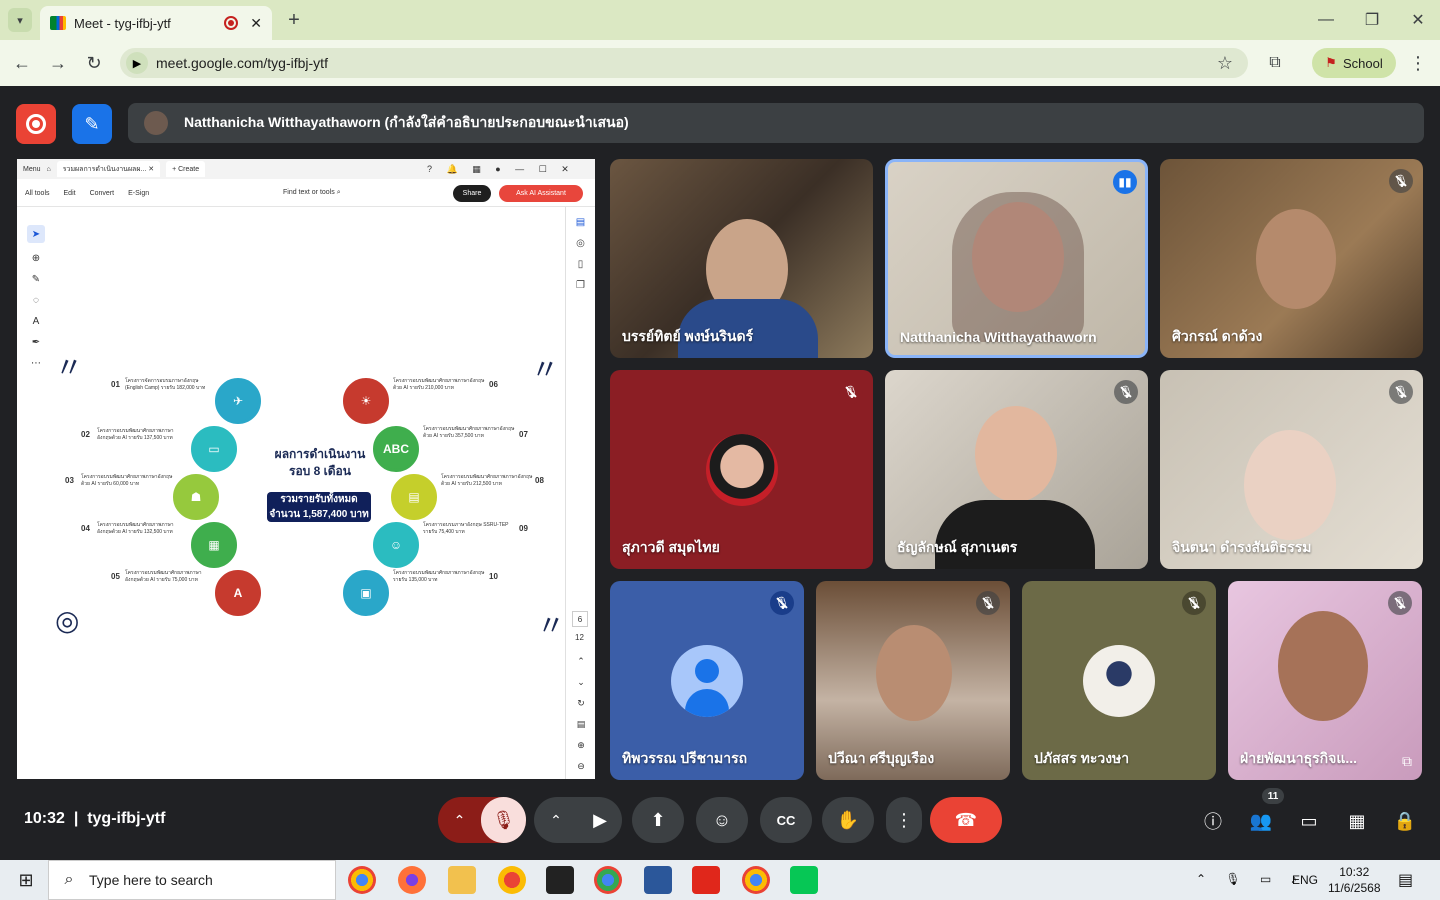 The image size is (1440, 900). Describe the element at coordinates (156, 23) in the screenshot. I see `browser-tab: Meet - tyg-ifbj-ytf ✕` at that location.